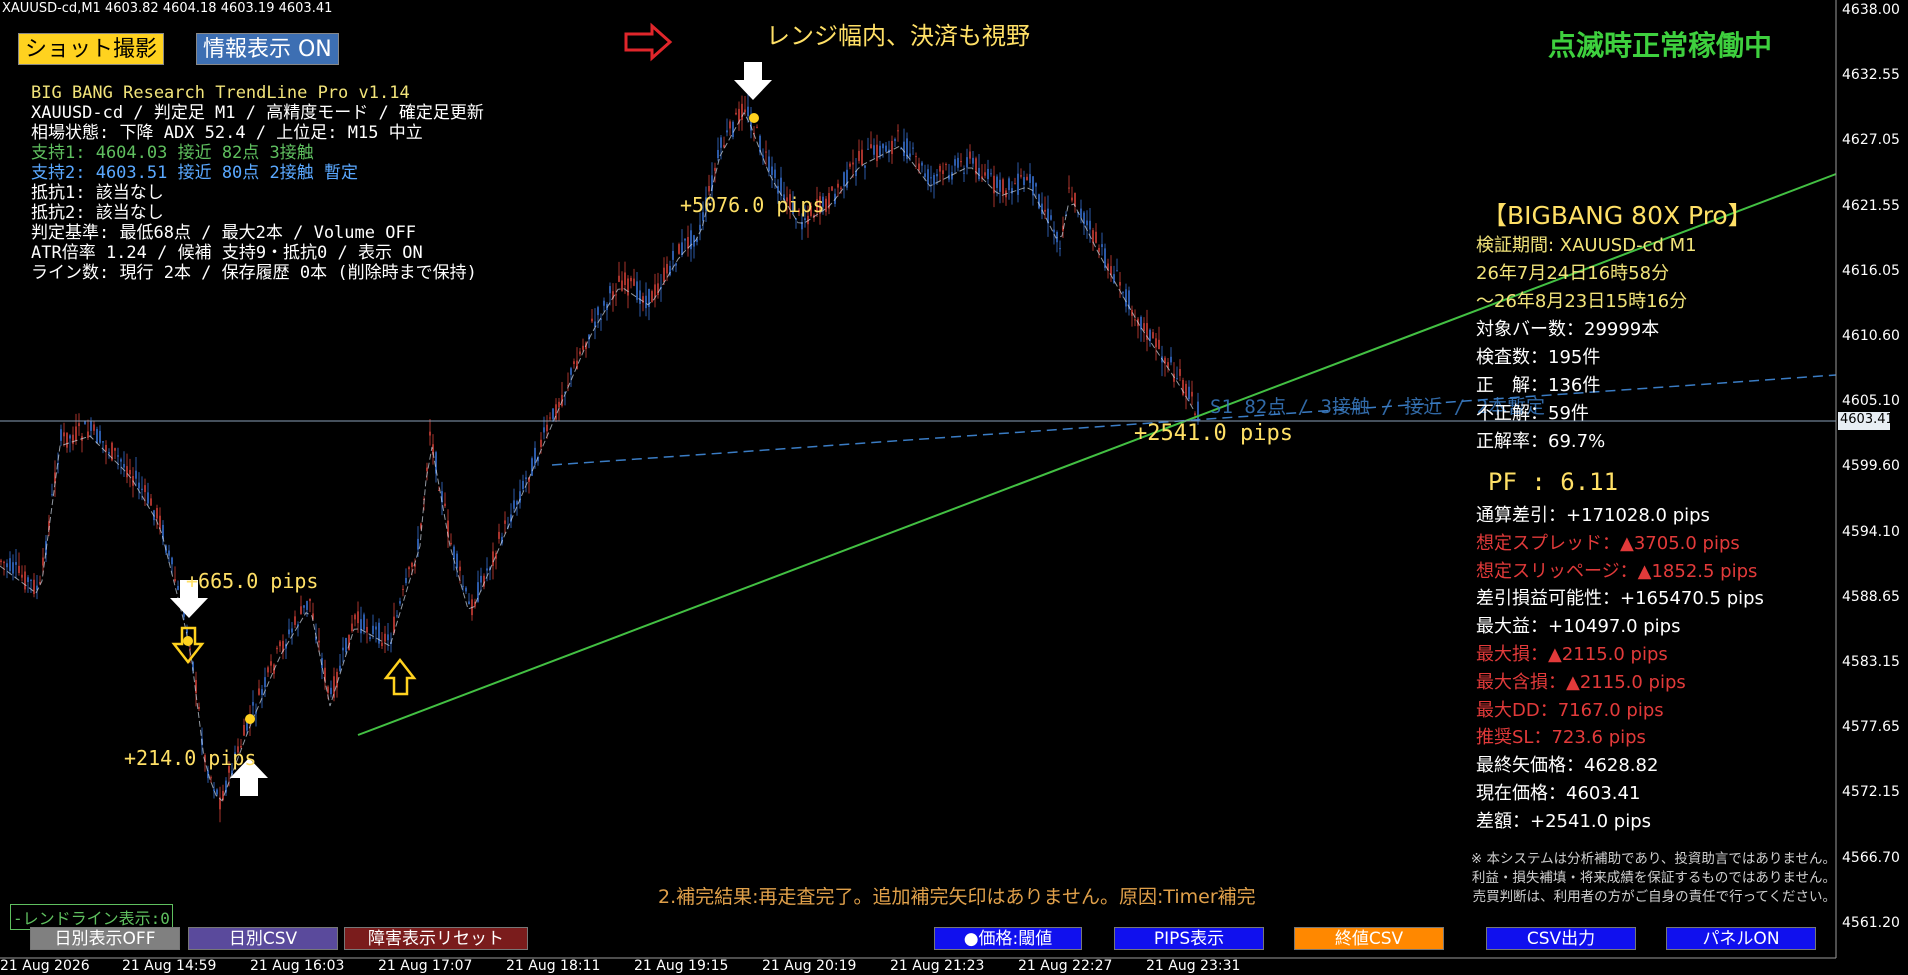 Image resolution: width=1908 pixels, height=975 pixels. I want to click on signal-dot-left, so click(188, 641).